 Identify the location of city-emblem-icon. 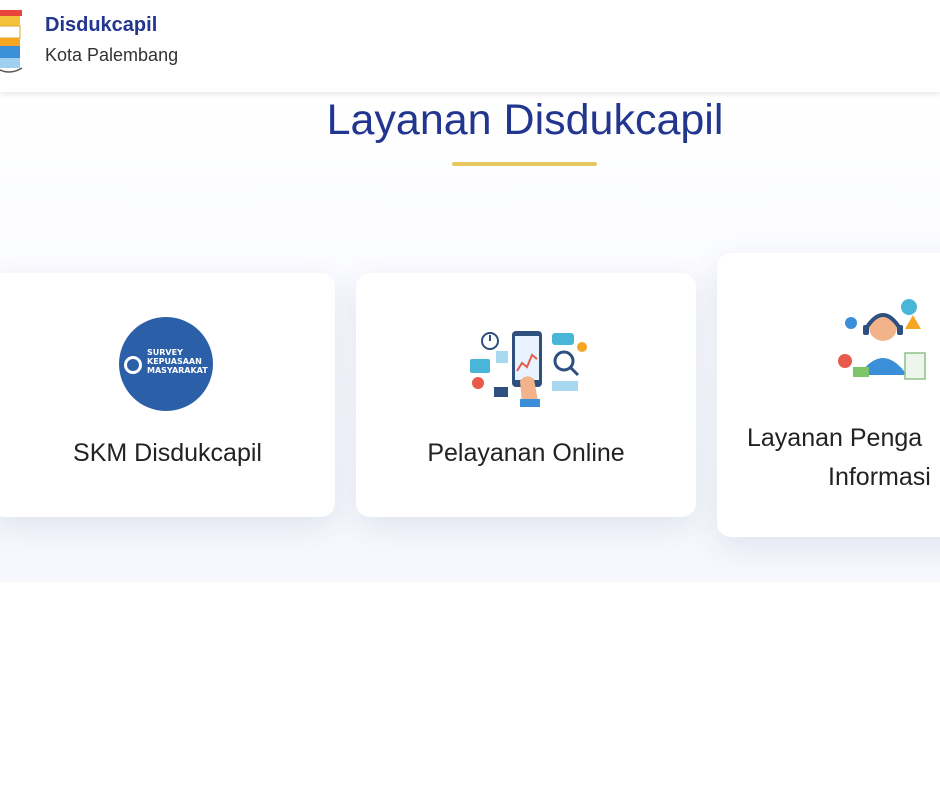
(12, 42).